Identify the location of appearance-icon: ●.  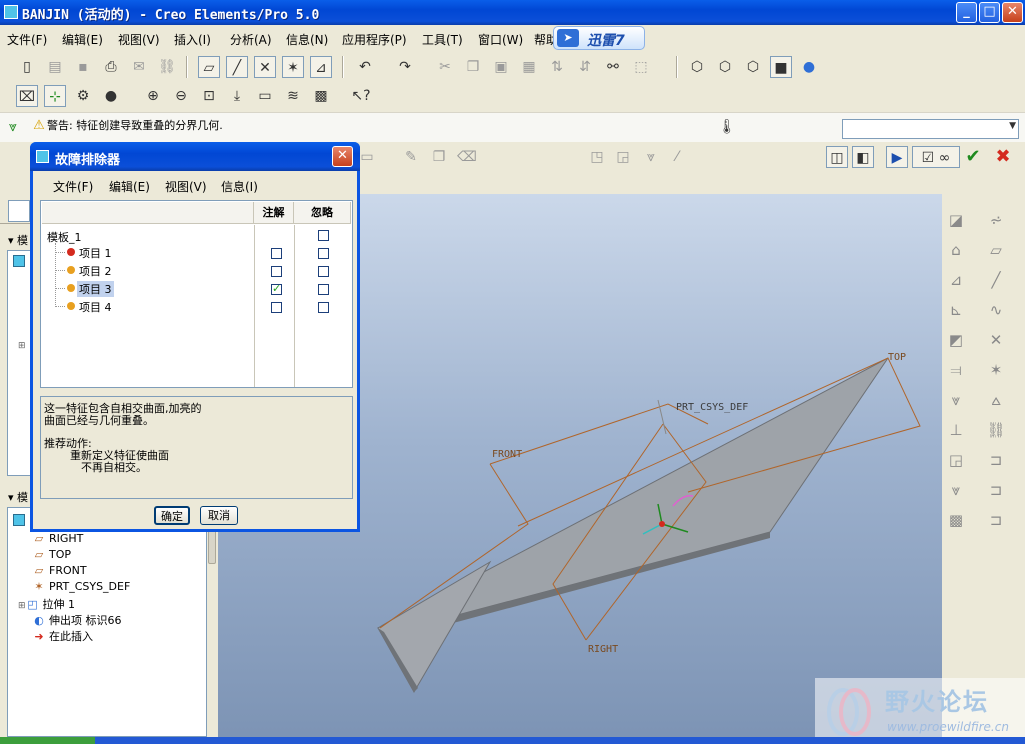
(111, 96).